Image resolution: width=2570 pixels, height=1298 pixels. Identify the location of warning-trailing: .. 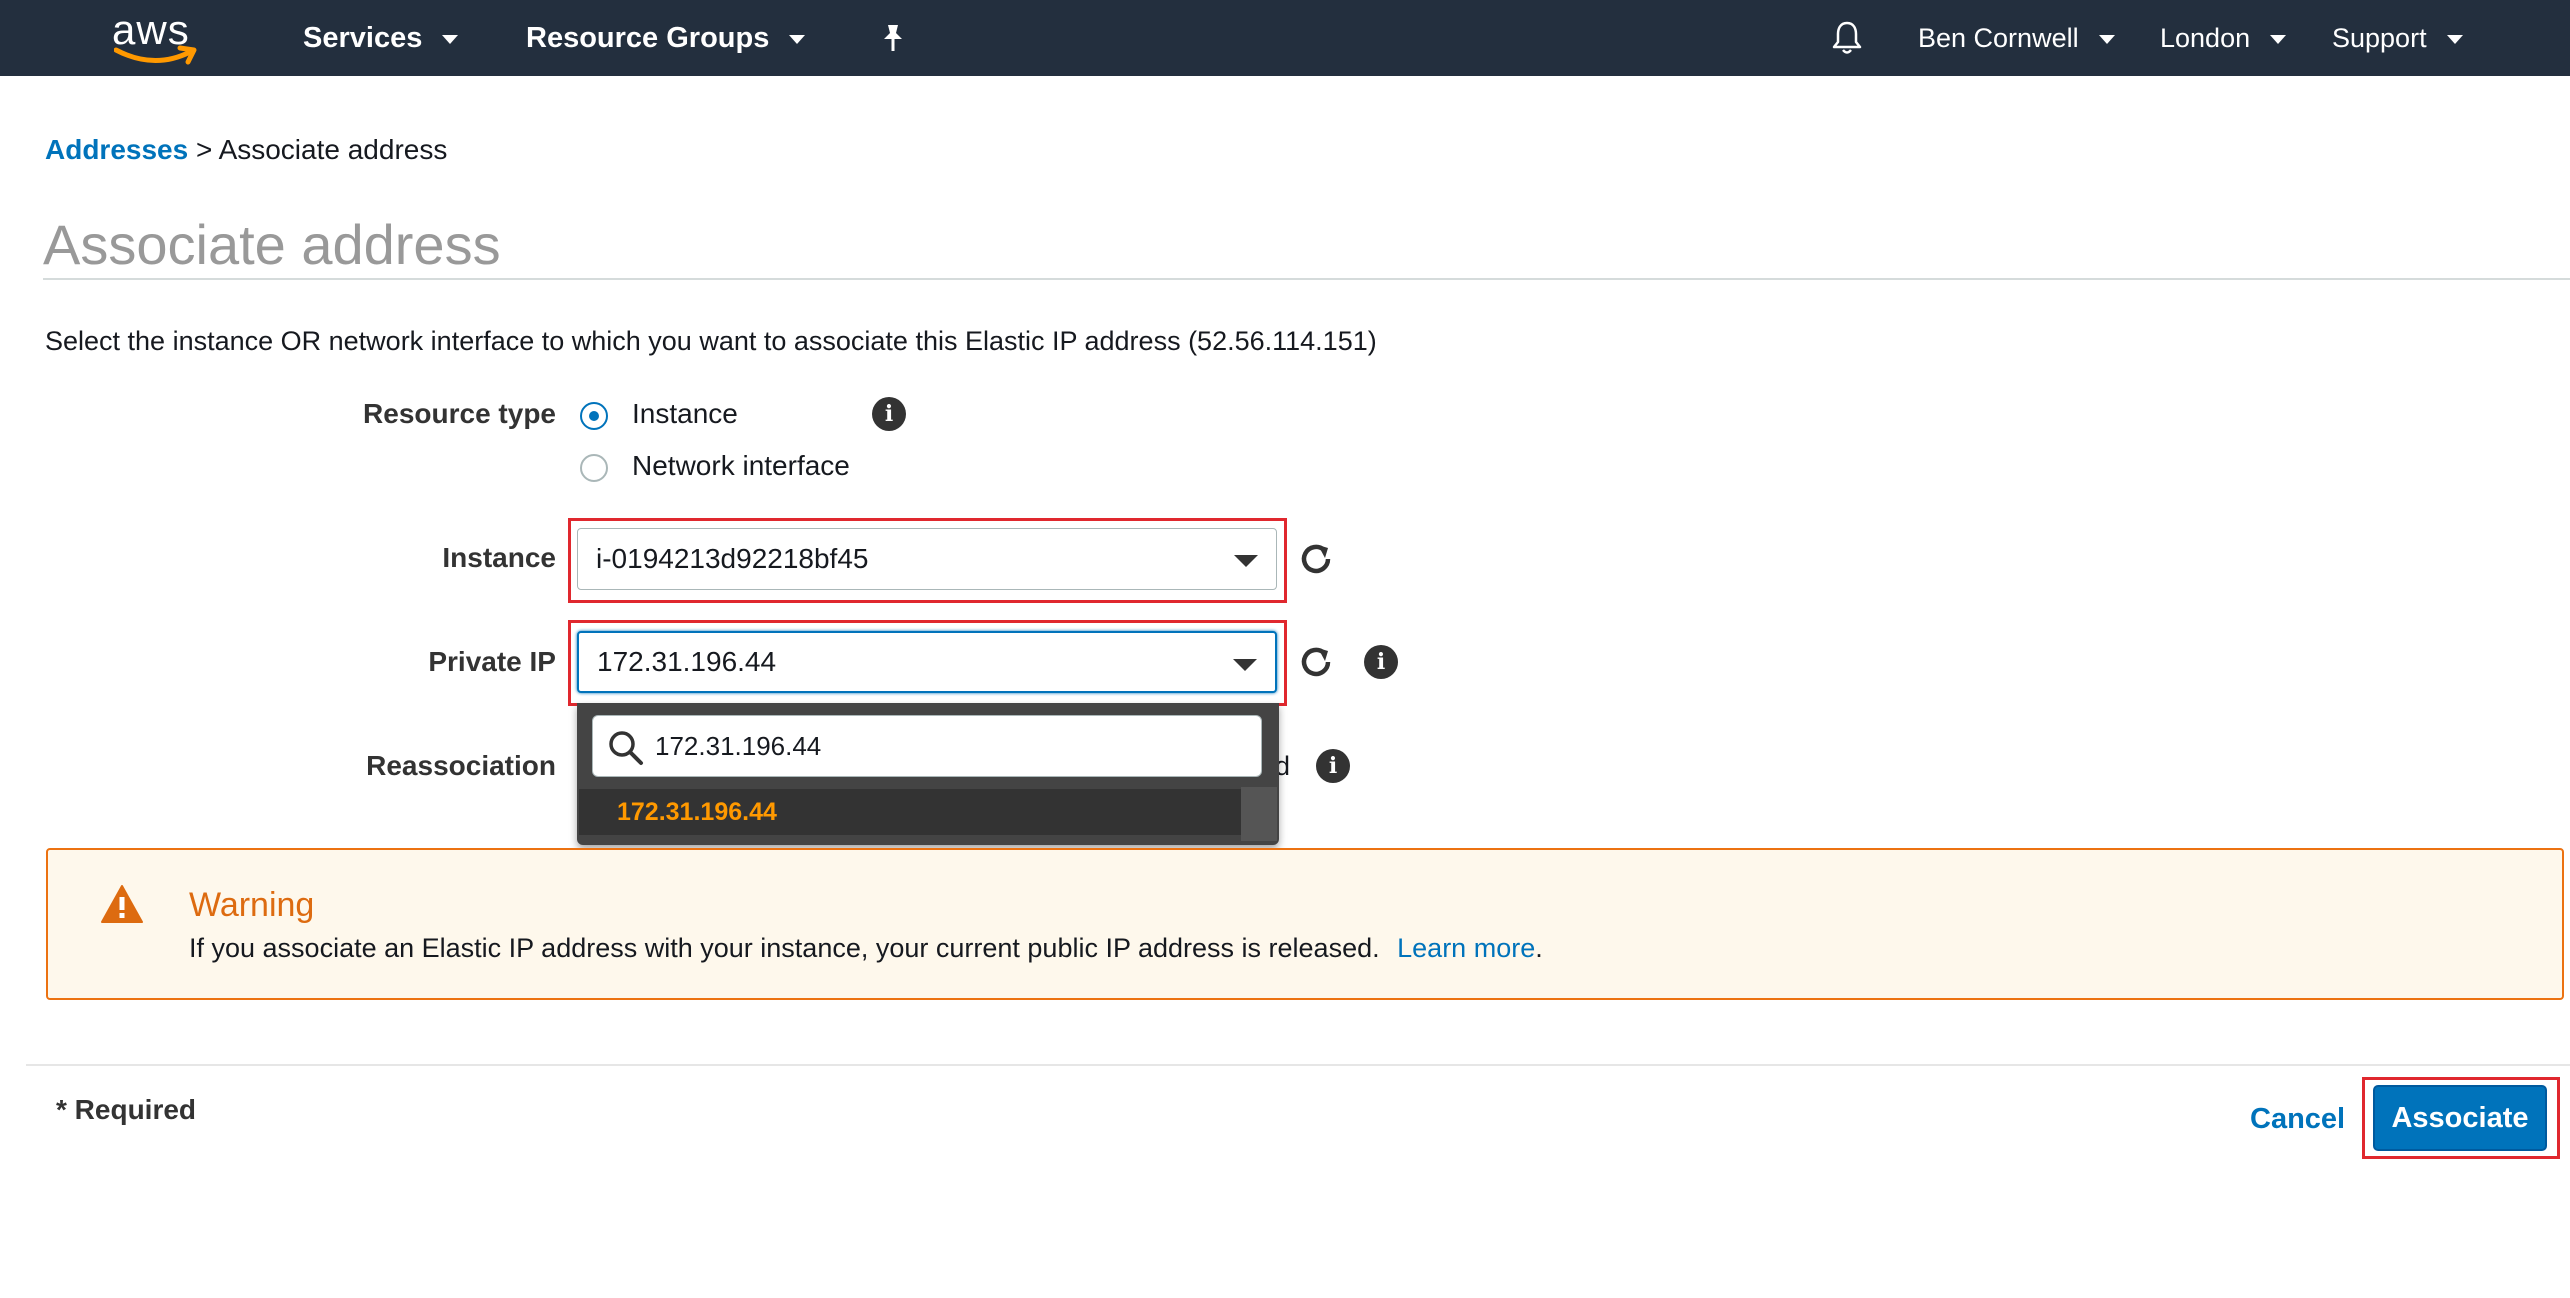
(1539, 948).